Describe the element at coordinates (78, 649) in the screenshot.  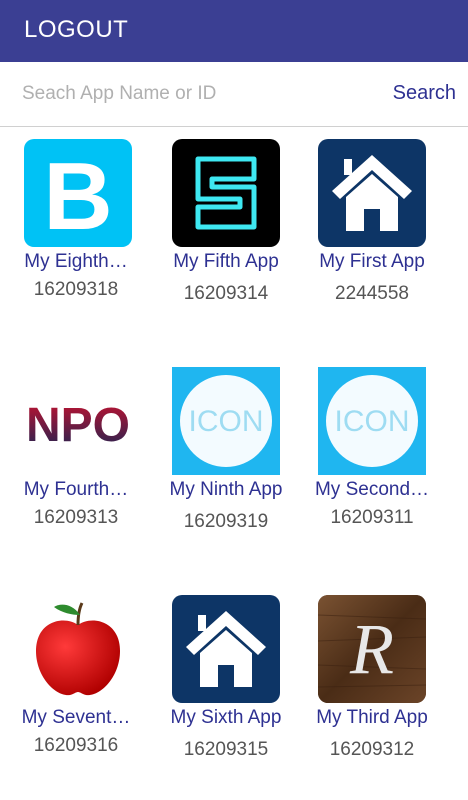
I see `apple-icon` at that location.